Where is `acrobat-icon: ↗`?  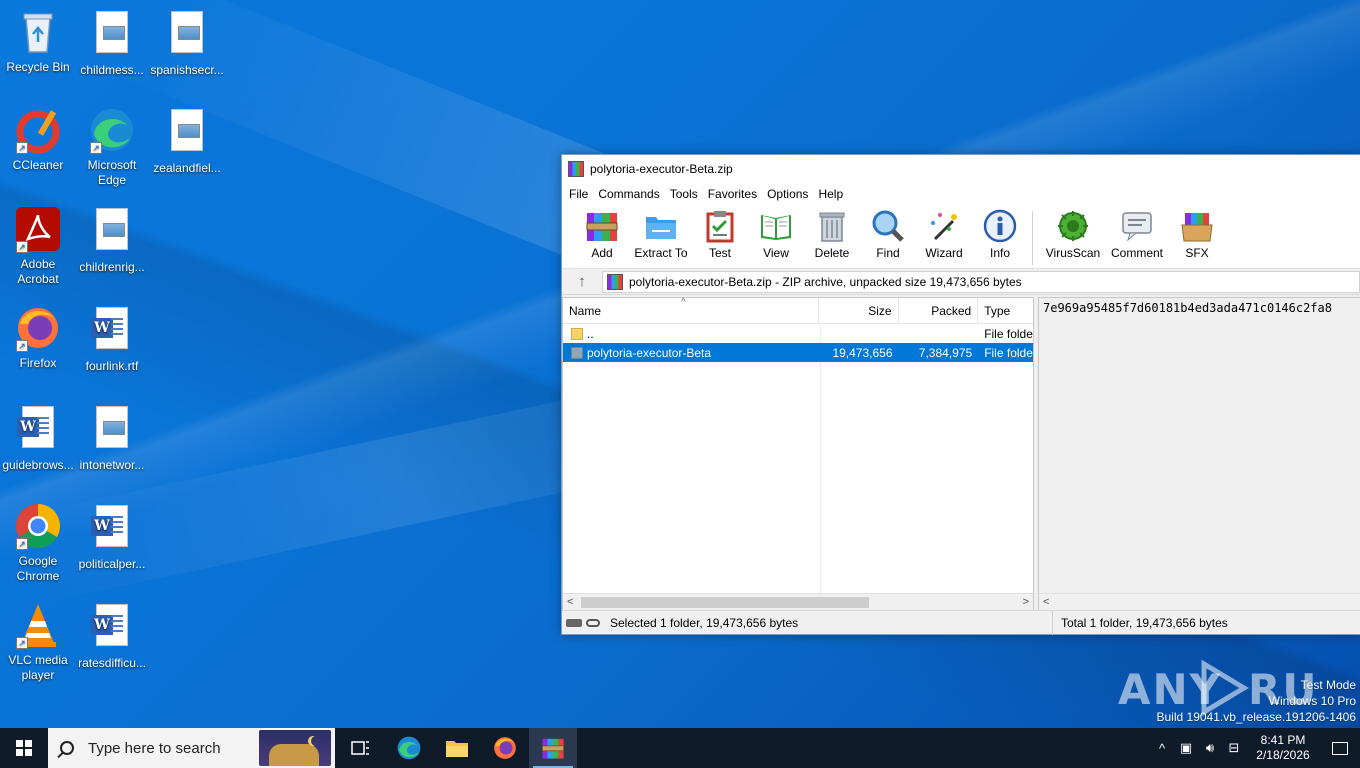
acrobat-icon: ↗ is located at coordinates (38, 229).